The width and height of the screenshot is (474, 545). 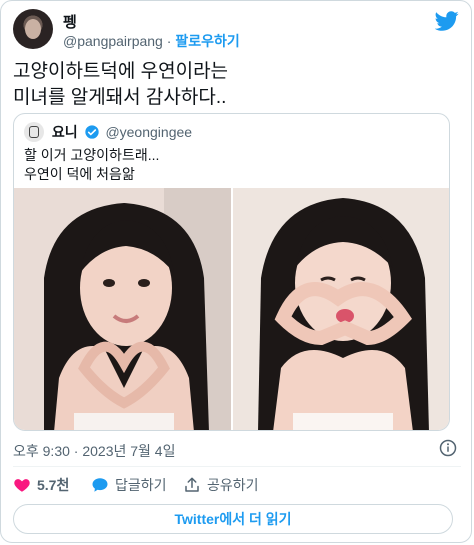 I want to click on quoted-author-name: 요니, so click(x=64, y=132).